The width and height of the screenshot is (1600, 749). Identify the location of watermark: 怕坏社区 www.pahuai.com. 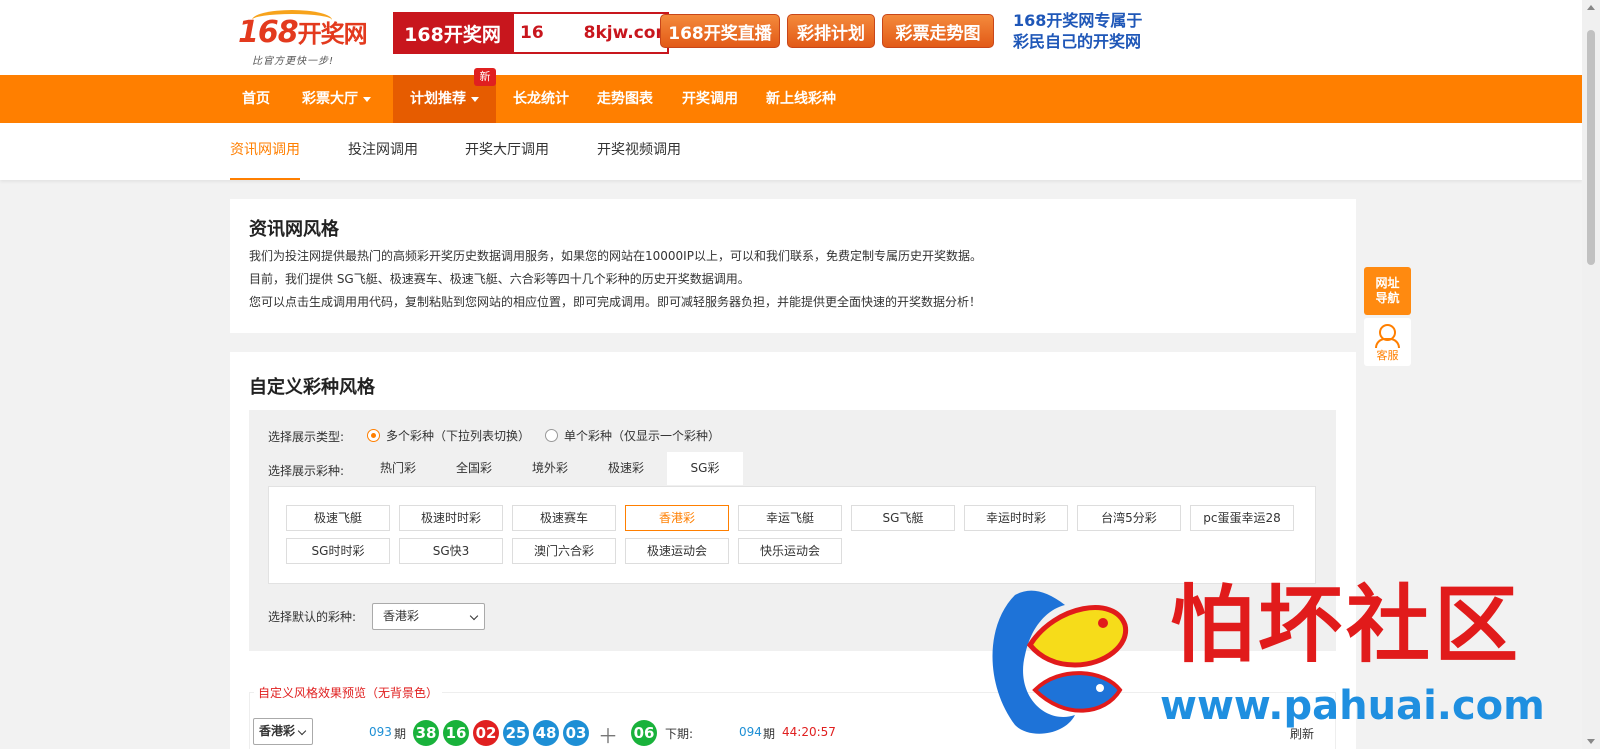
(1280, 660).